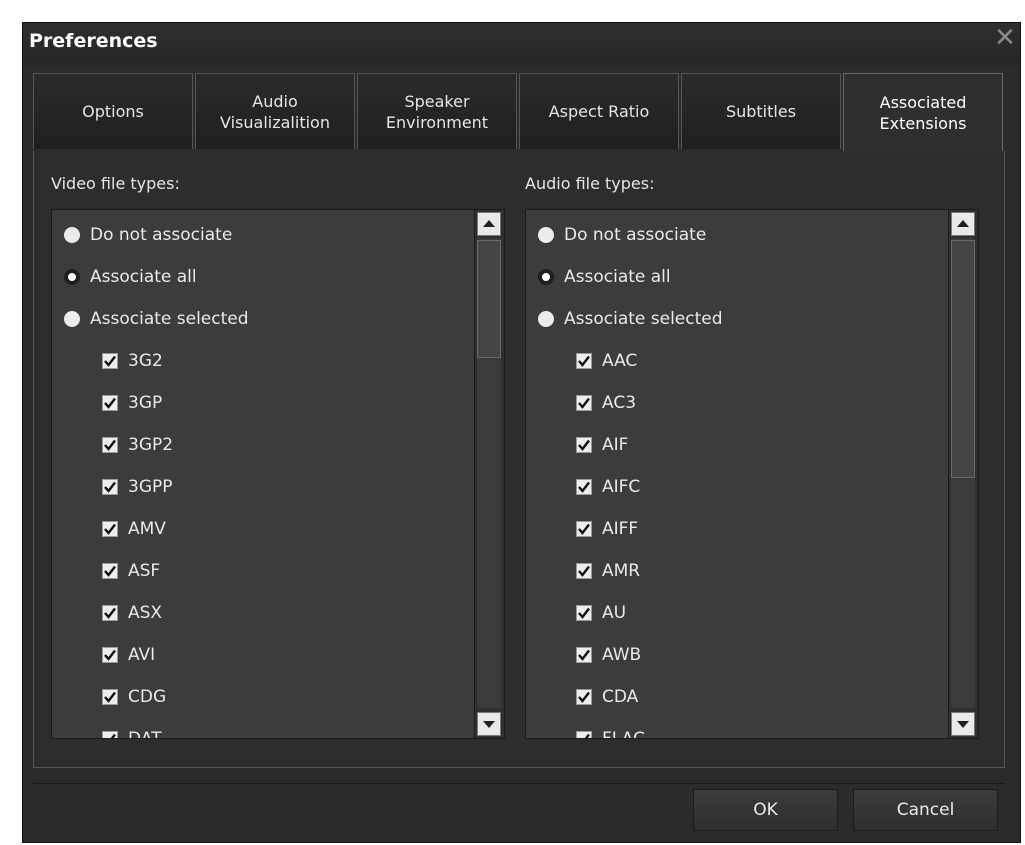  What do you see at coordinates (610, 728) in the screenshot?
I see `audio-type-item: FLAC` at bounding box center [610, 728].